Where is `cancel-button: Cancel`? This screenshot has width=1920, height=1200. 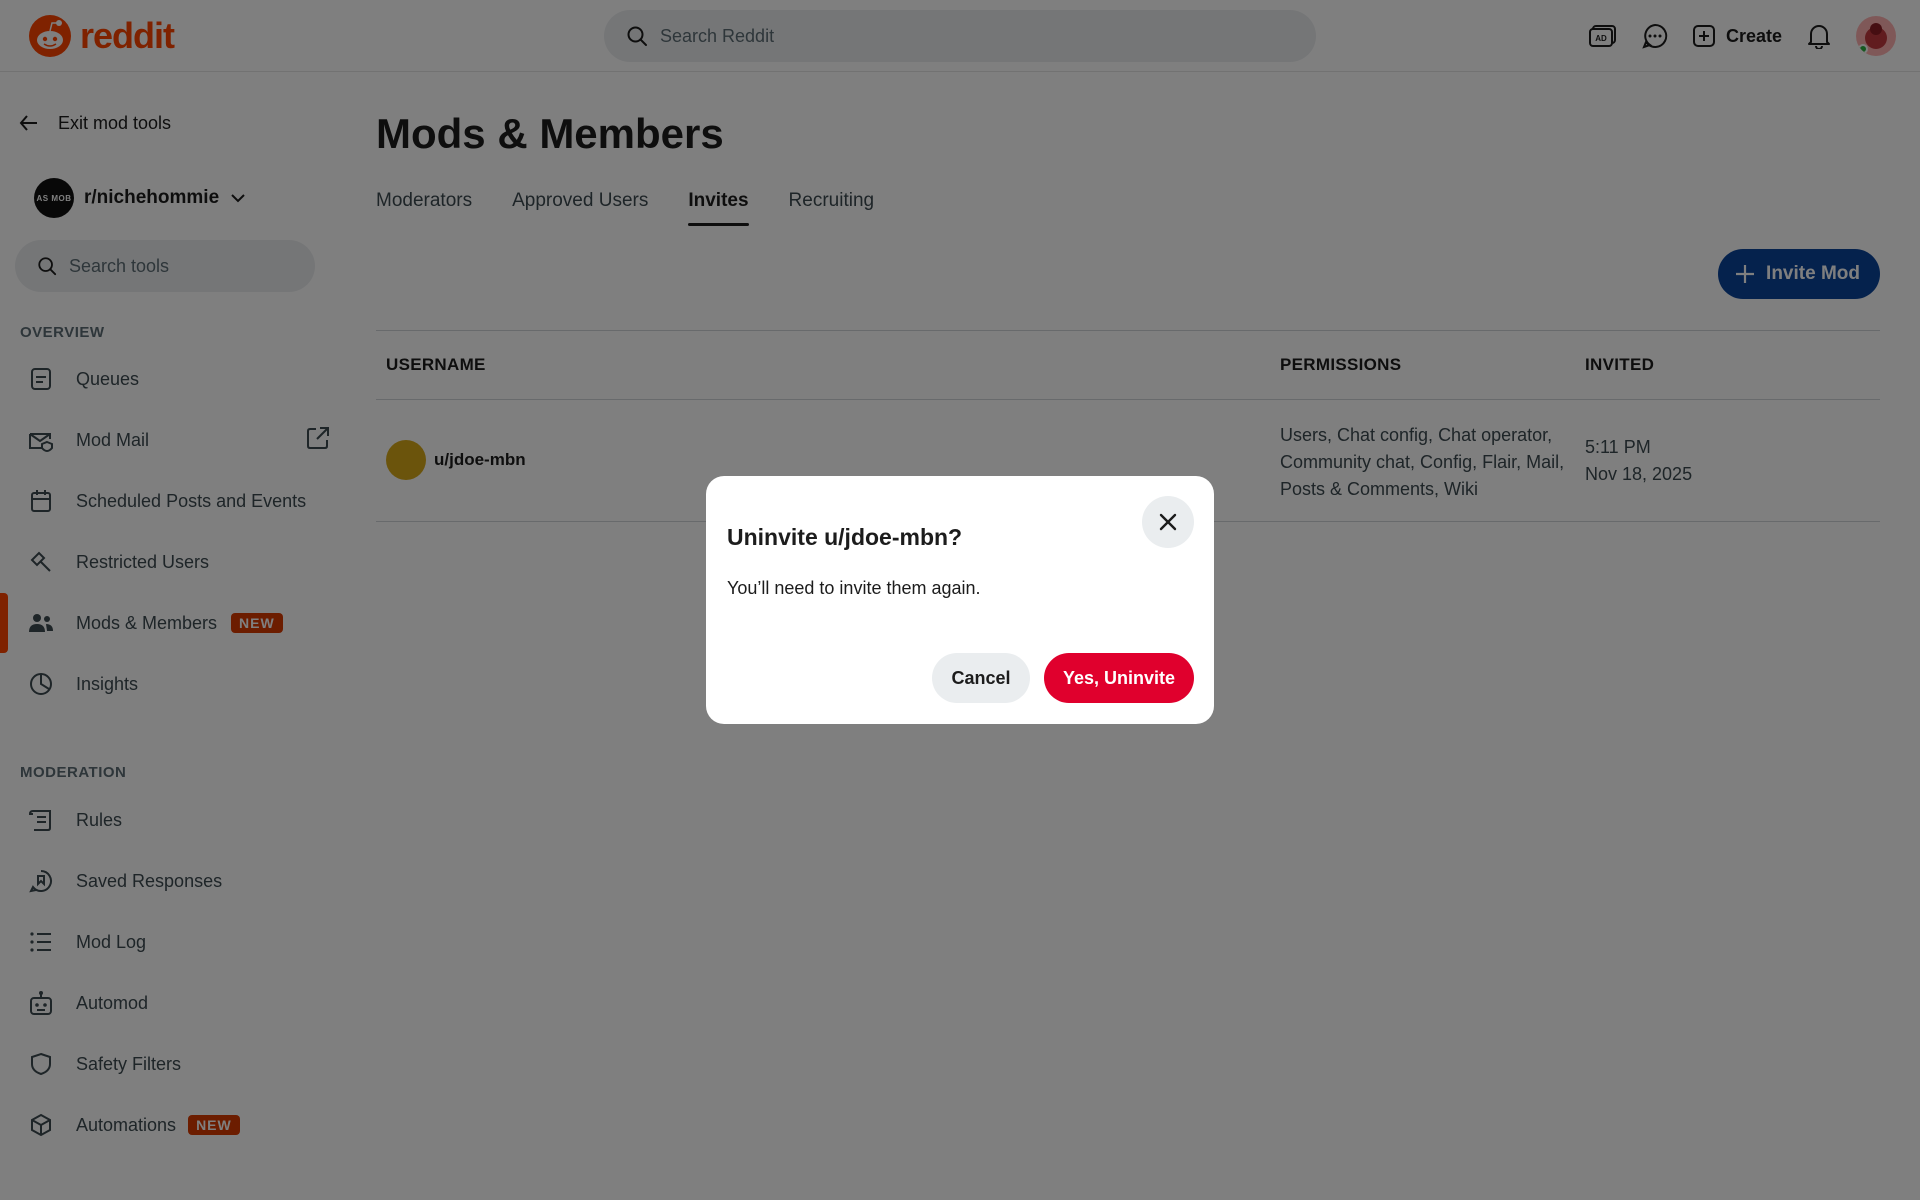
cancel-button: Cancel is located at coordinates (981, 678).